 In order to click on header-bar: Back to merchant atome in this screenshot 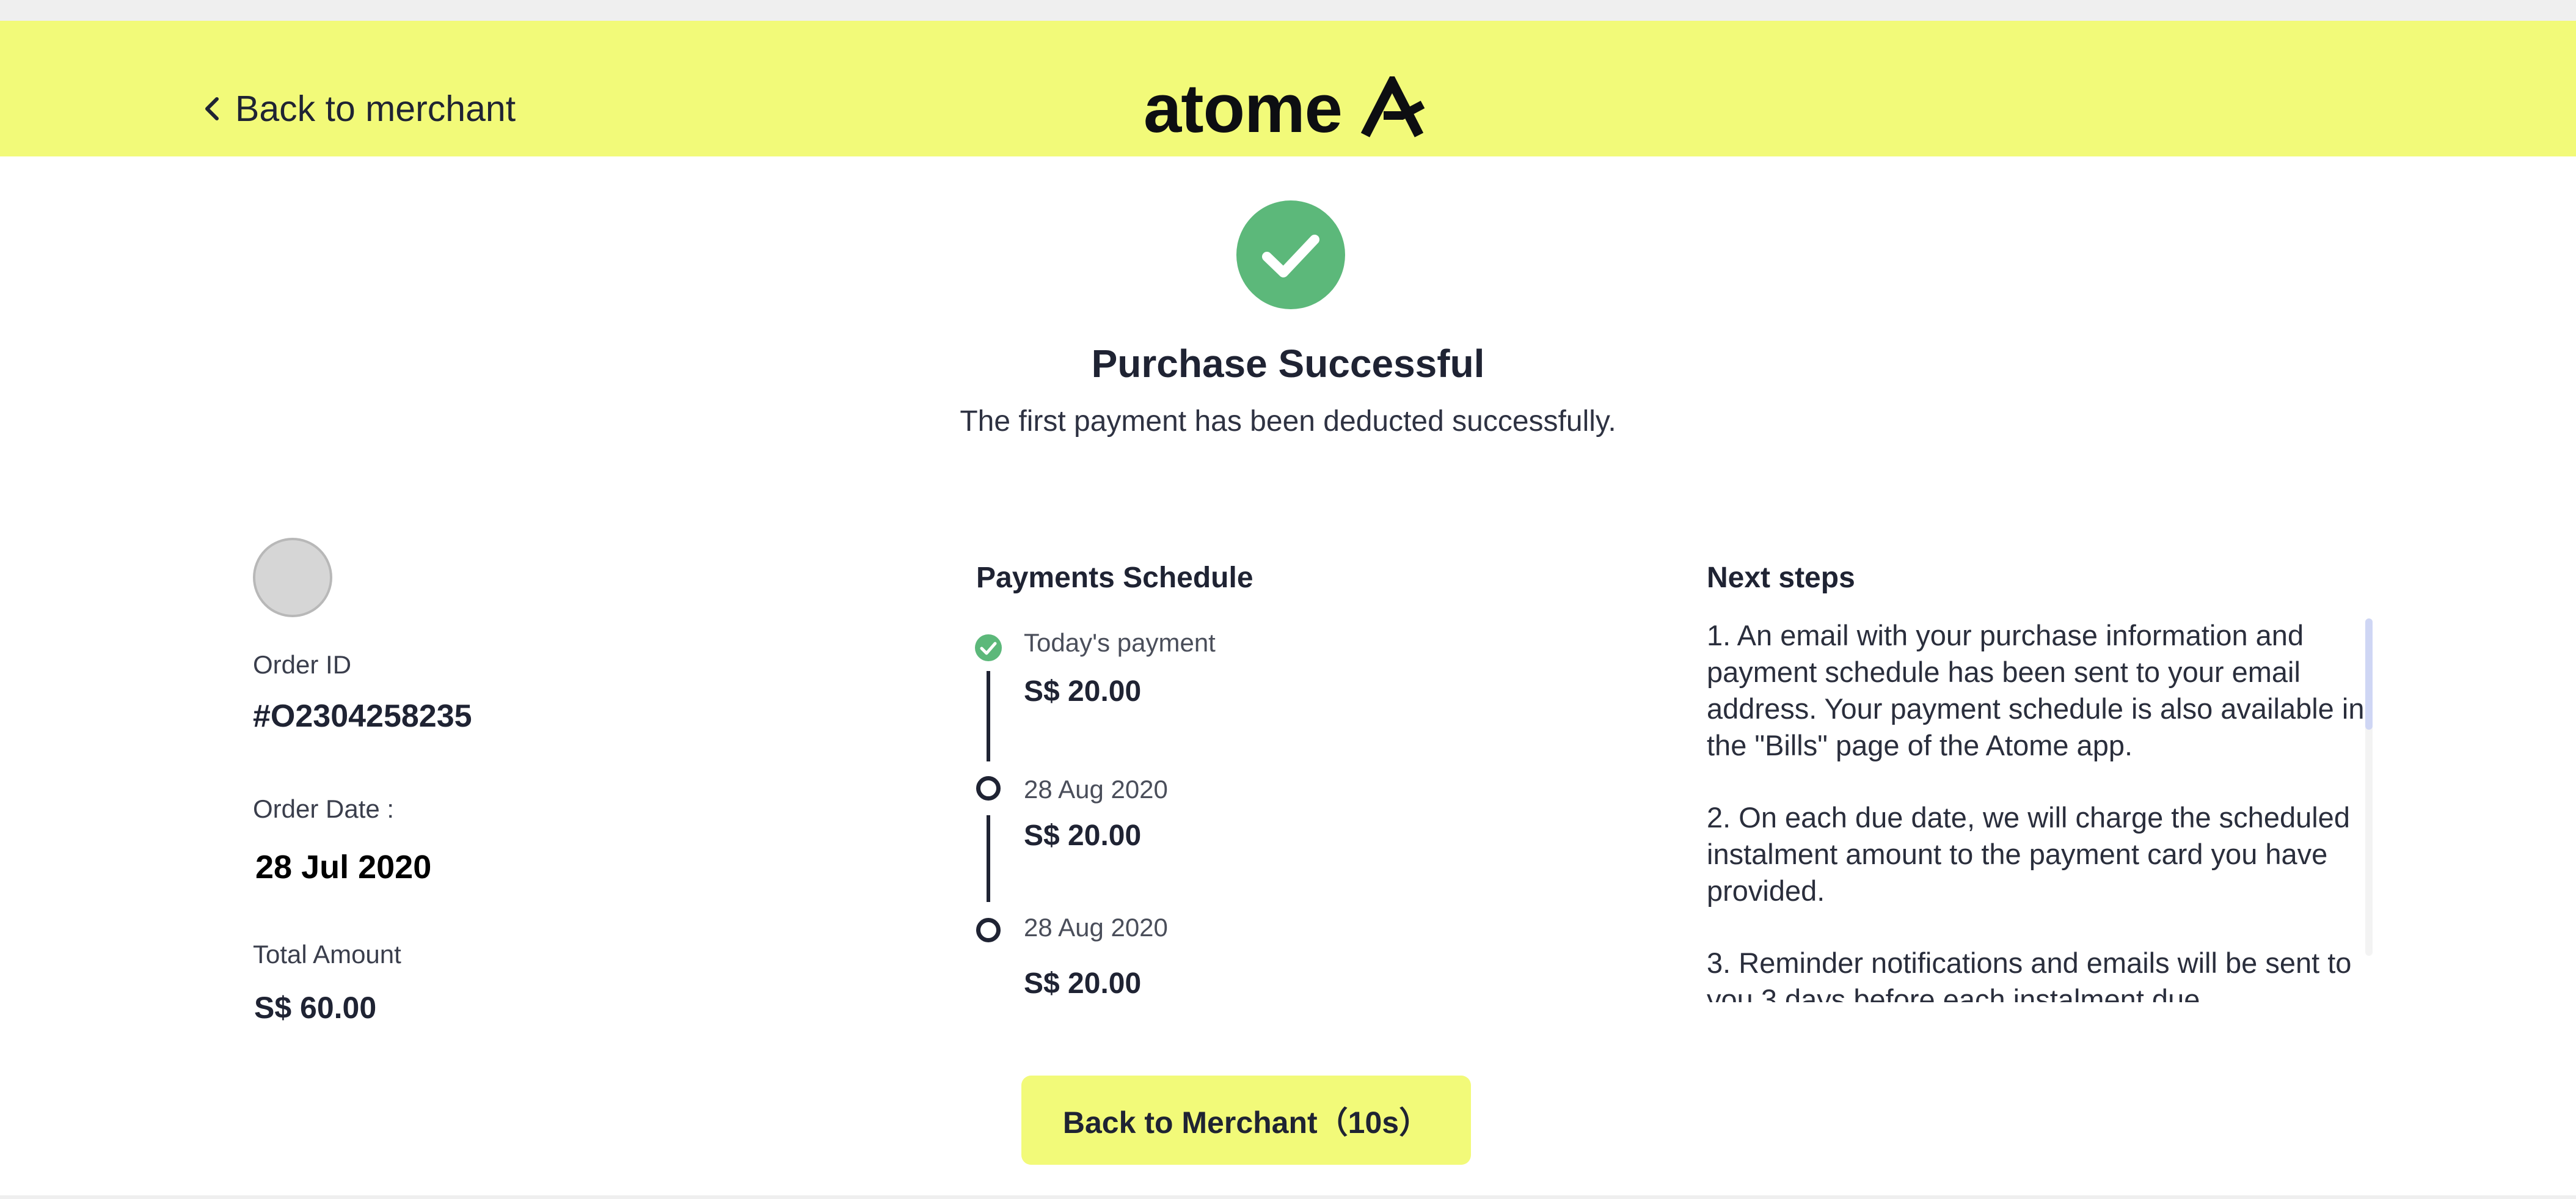, I will do `click(1288, 88)`.